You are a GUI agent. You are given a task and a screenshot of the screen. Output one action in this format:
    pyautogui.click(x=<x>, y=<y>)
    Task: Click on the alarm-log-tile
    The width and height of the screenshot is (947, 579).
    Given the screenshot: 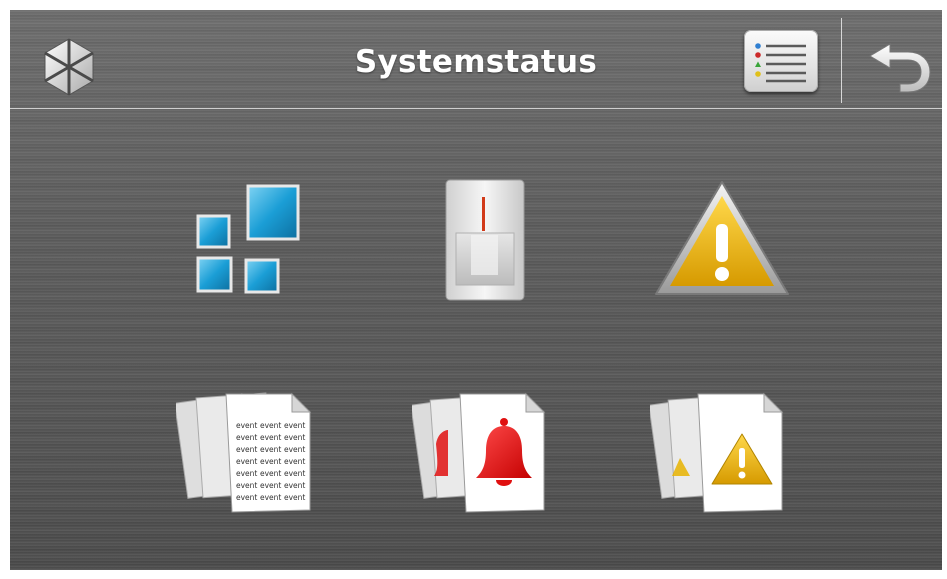 What is the action you would take?
    pyautogui.click(x=481, y=453)
    